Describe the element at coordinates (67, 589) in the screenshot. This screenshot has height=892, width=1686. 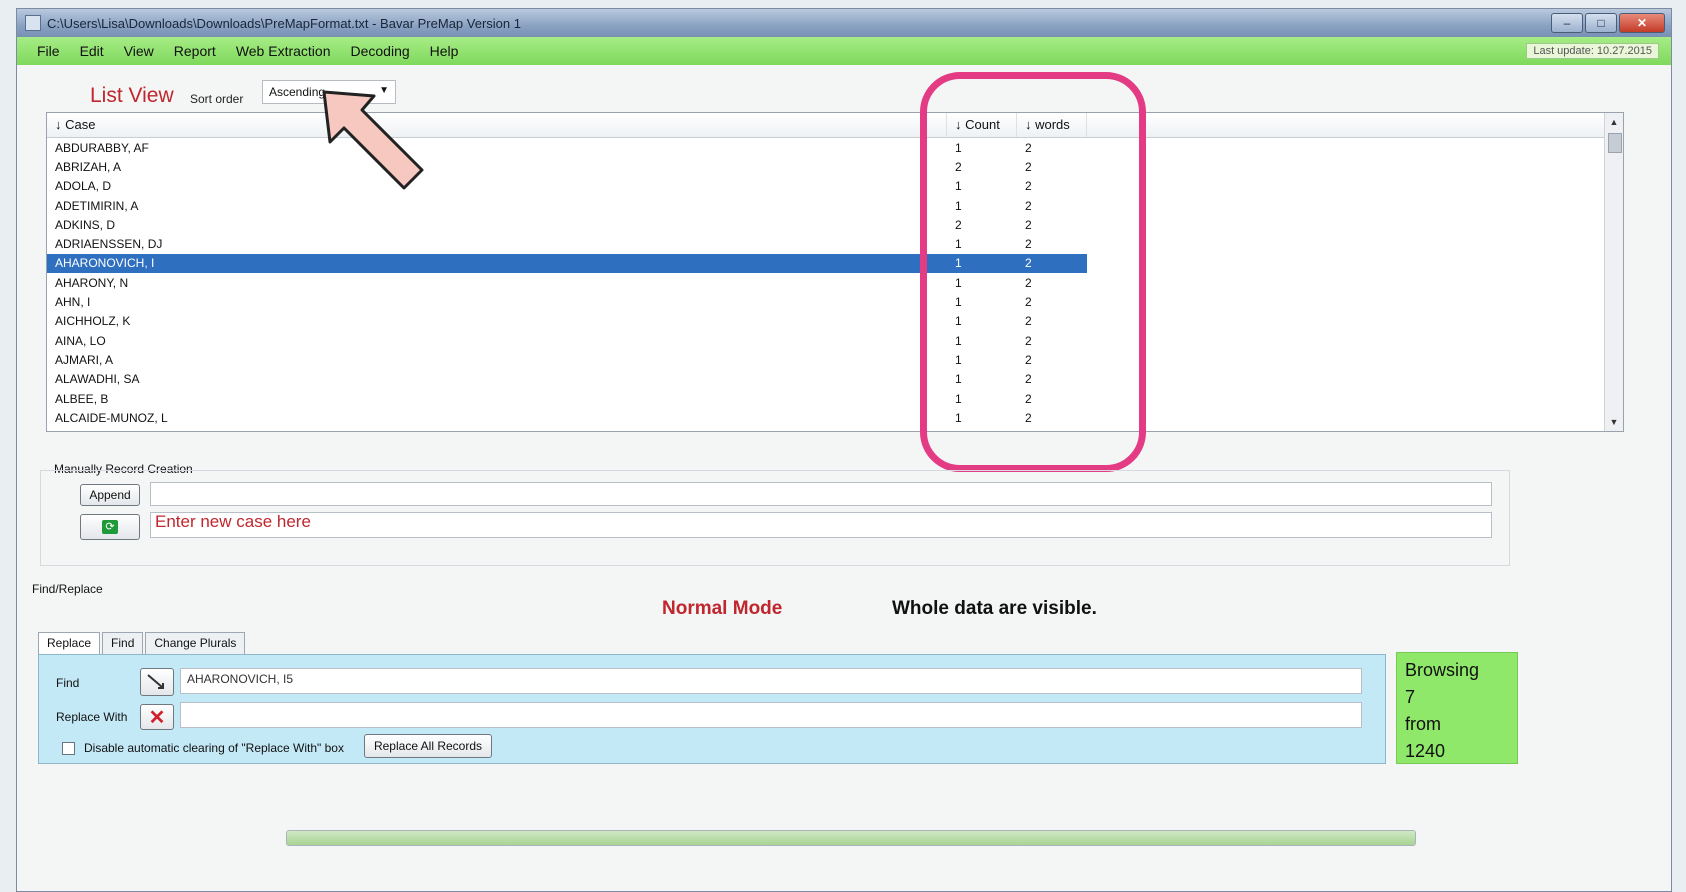
I see `find-replace-title: Find/Replace` at that location.